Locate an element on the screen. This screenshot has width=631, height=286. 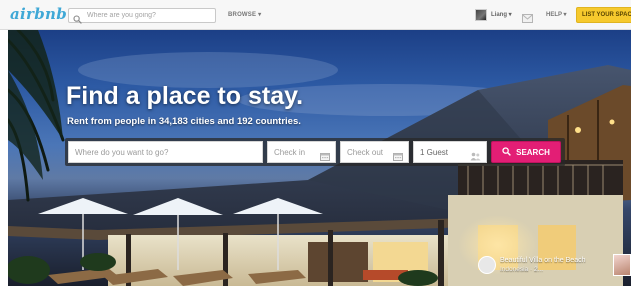
guests-icon is located at coordinates (475, 154).